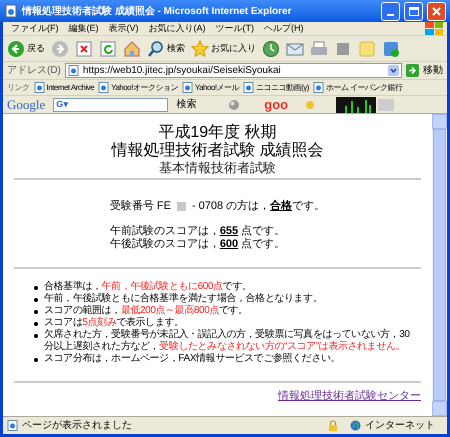  What do you see at coordinates (198, 244) in the screenshot?
I see `score-line: 午後試験のスコアは，600 点です。` at bounding box center [198, 244].